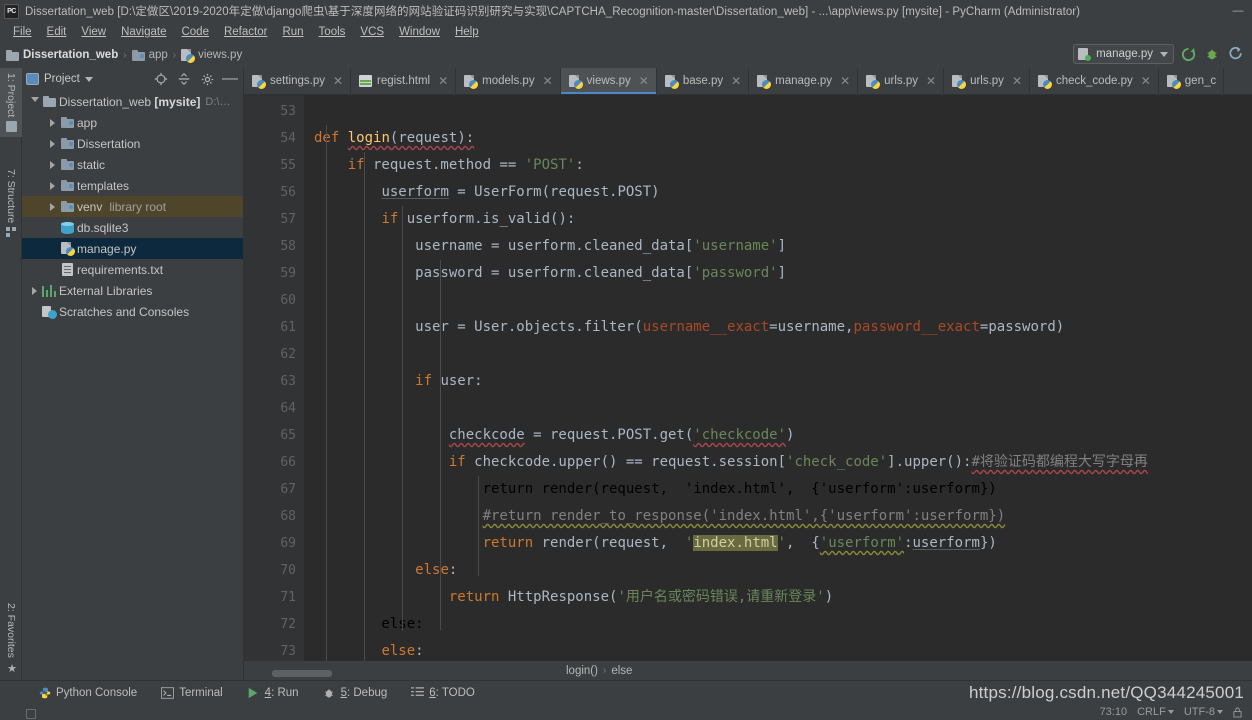 The height and width of the screenshot is (720, 1252). I want to click on sidebar-item-project: 1: Project, so click(11, 103).